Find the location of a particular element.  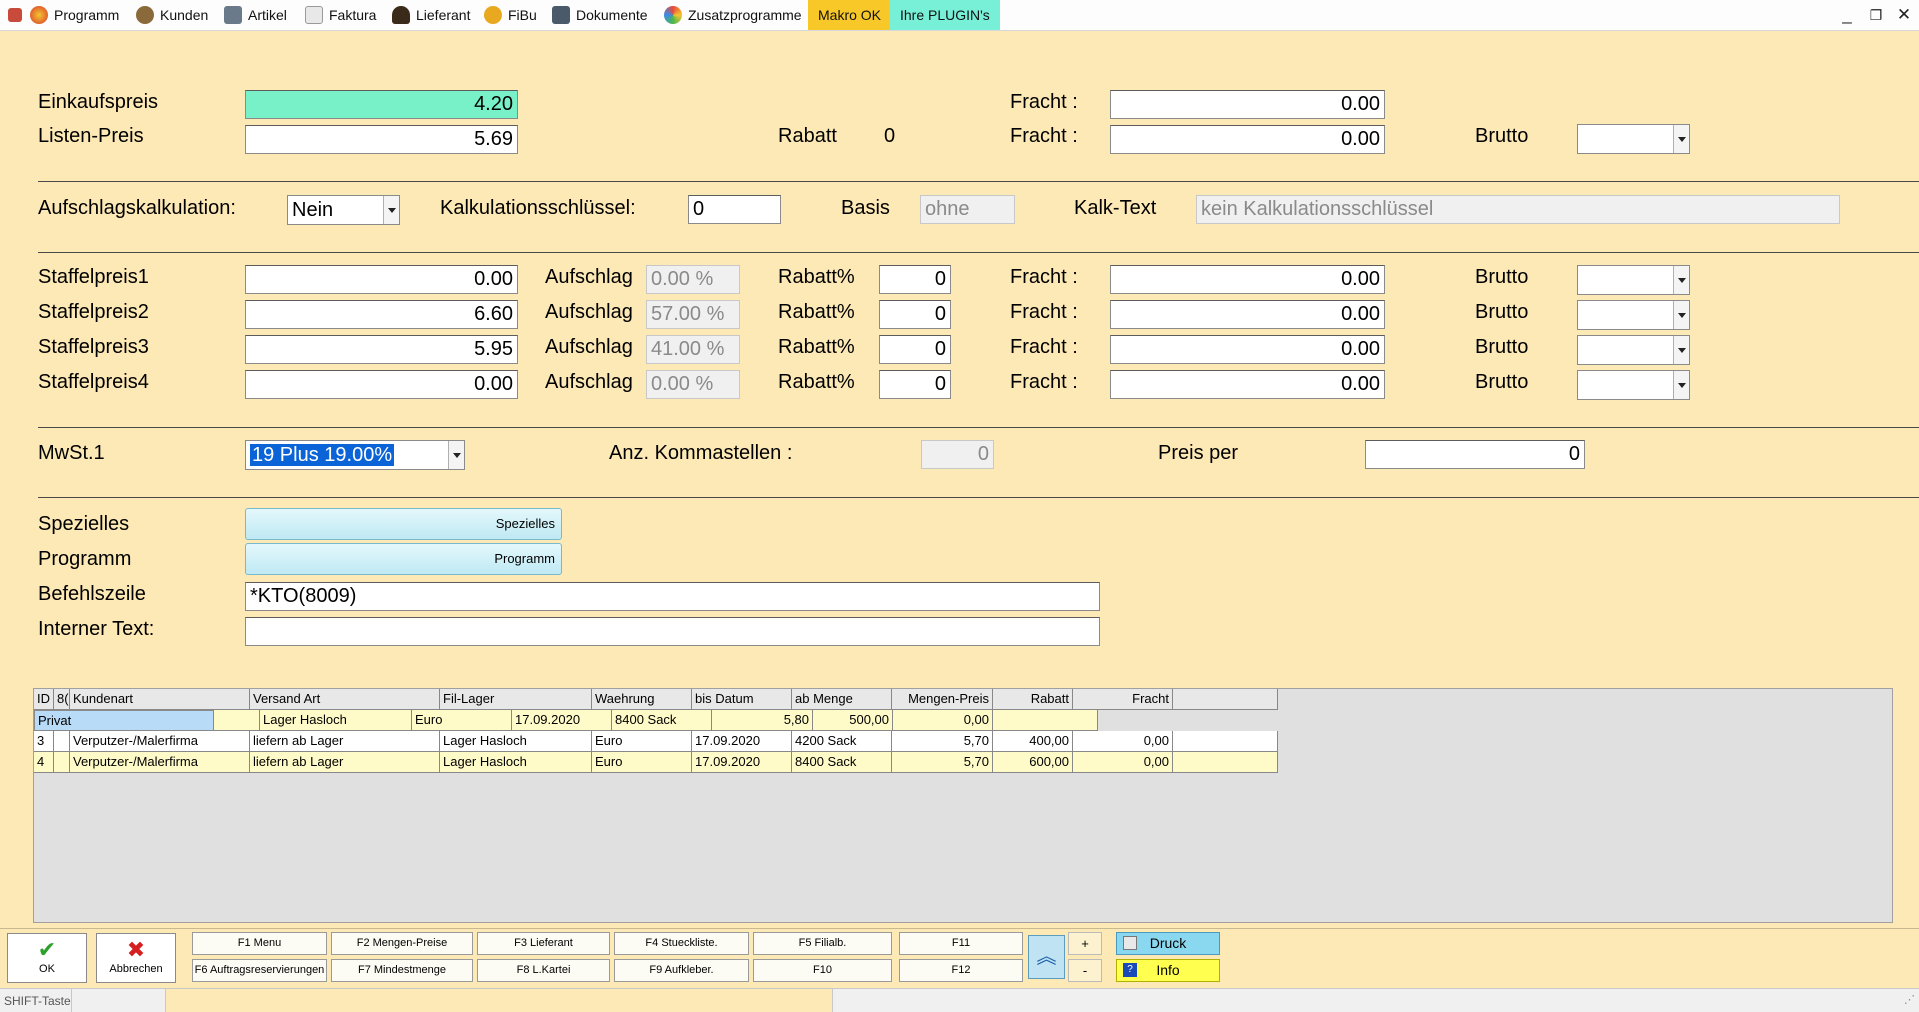

menu-faktura: Faktura is located at coordinates (340, 15).